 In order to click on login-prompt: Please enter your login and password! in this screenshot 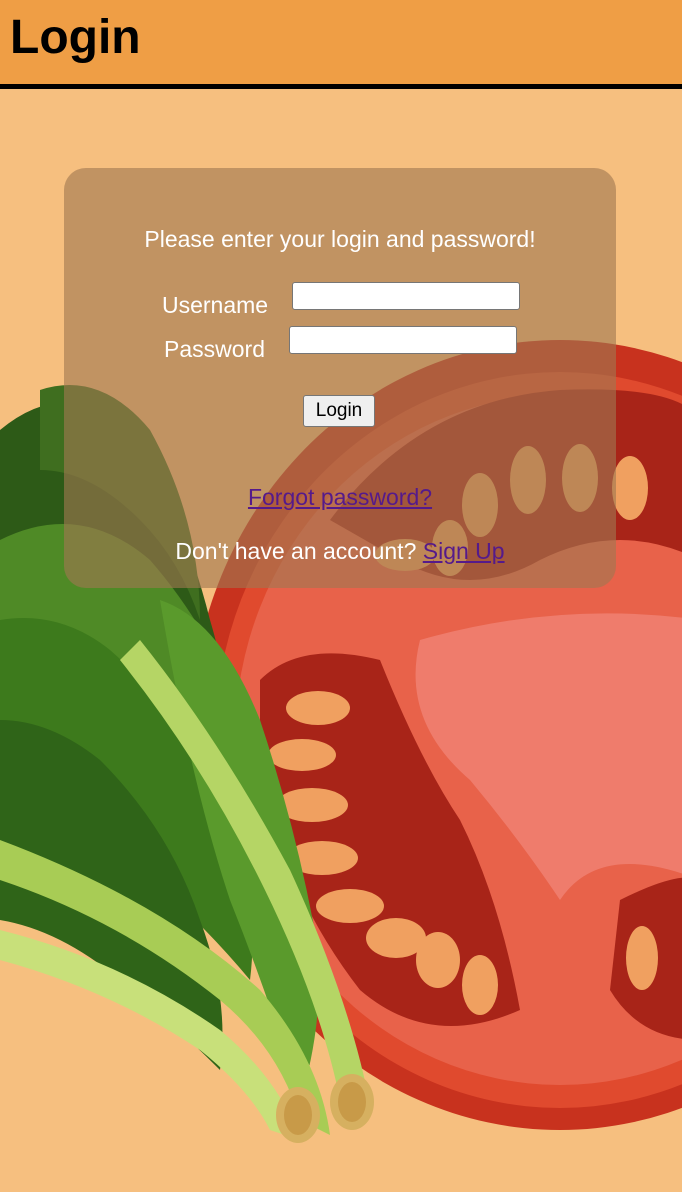, I will do `click(340, 239)`.